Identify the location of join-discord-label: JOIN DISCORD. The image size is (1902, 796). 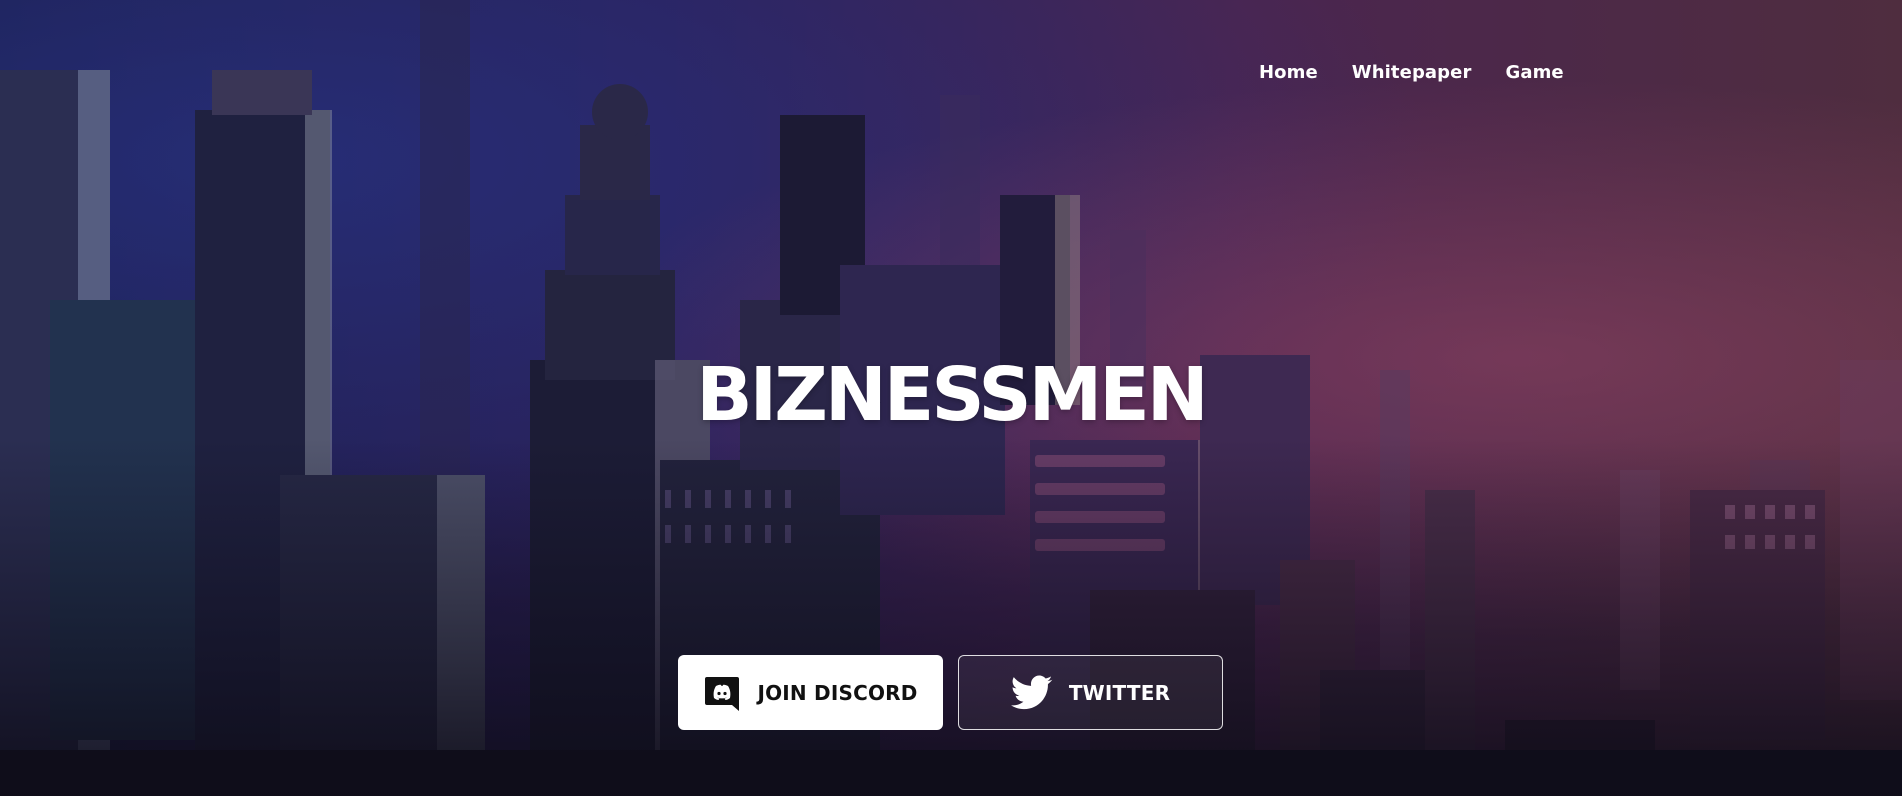
(837, 692).